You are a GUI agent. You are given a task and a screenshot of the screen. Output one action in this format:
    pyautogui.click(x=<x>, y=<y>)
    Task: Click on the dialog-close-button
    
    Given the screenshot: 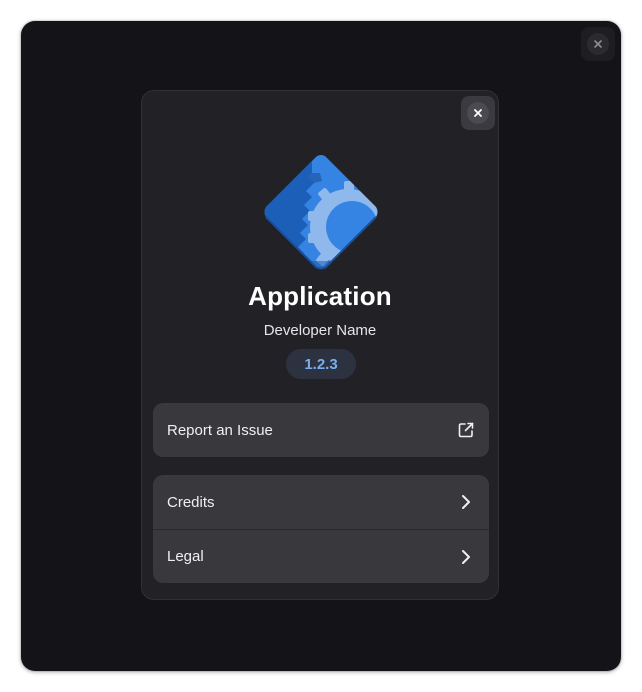 What is the action you would take?
    pyautogui.click(x=478, y=113)
    